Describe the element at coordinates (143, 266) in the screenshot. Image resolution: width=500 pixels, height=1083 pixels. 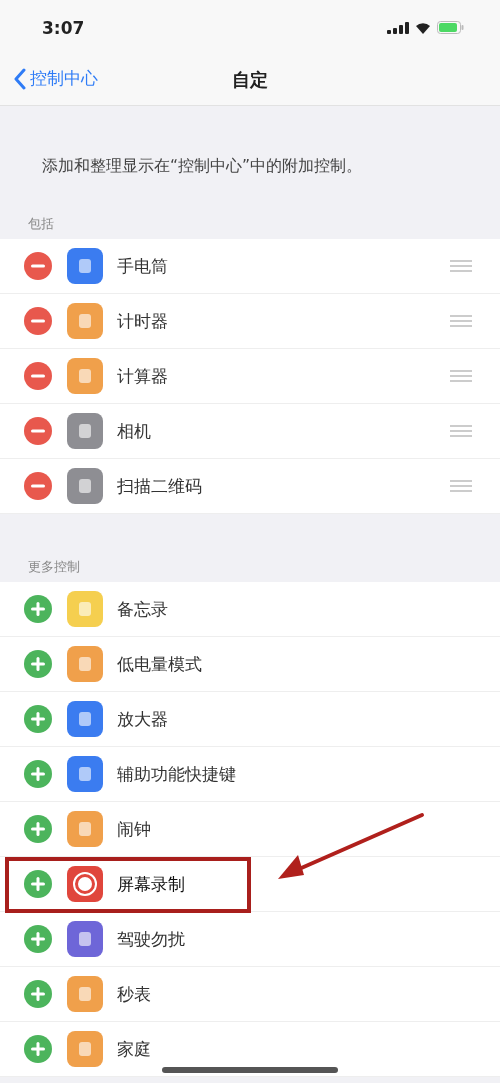
I see `control-label: 手电筒` at that location.